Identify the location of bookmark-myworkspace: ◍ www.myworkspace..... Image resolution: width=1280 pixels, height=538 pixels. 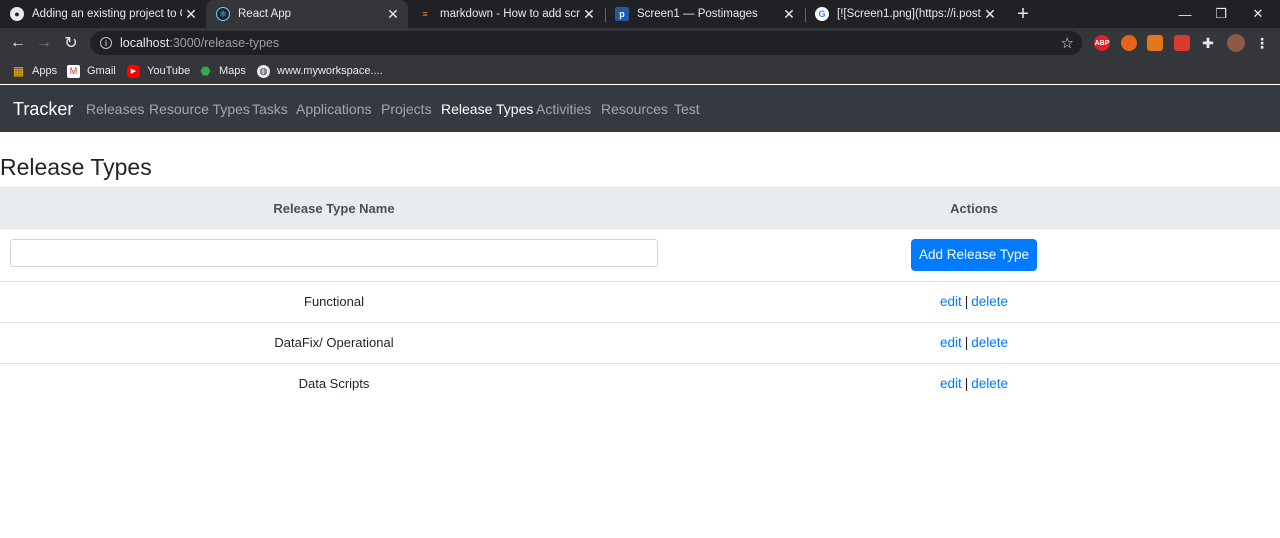
(320, 71).